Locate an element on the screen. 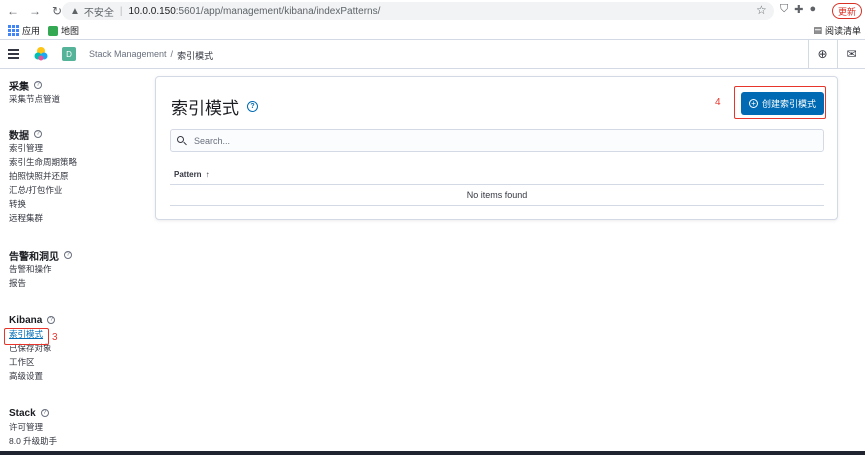 This screenshot has height=455, width=865. update-button: 更新 is located at coordinates (847, 11).